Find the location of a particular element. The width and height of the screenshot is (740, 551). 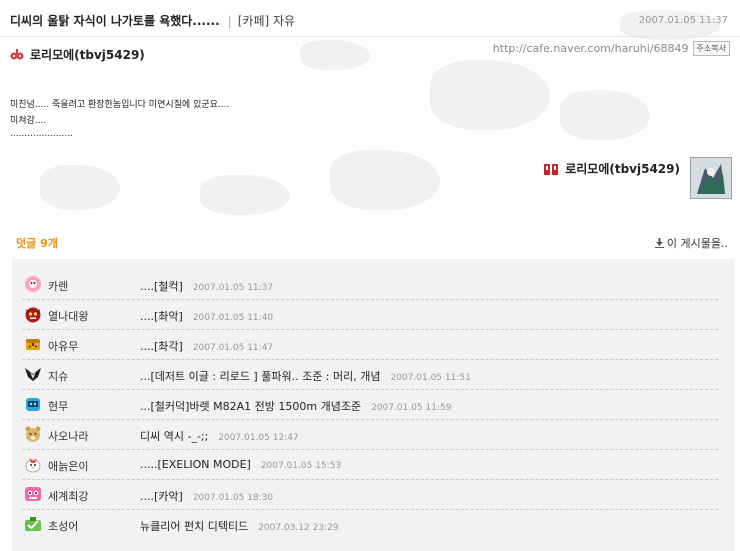

signature-row: 로리모에(tbvj5429) is located at coordinates (611, 168).